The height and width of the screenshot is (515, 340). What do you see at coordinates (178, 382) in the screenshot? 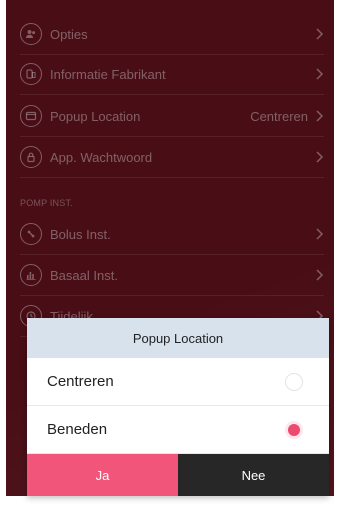
I see `option-centreren: Centreren` at bounding box center [178, 382].